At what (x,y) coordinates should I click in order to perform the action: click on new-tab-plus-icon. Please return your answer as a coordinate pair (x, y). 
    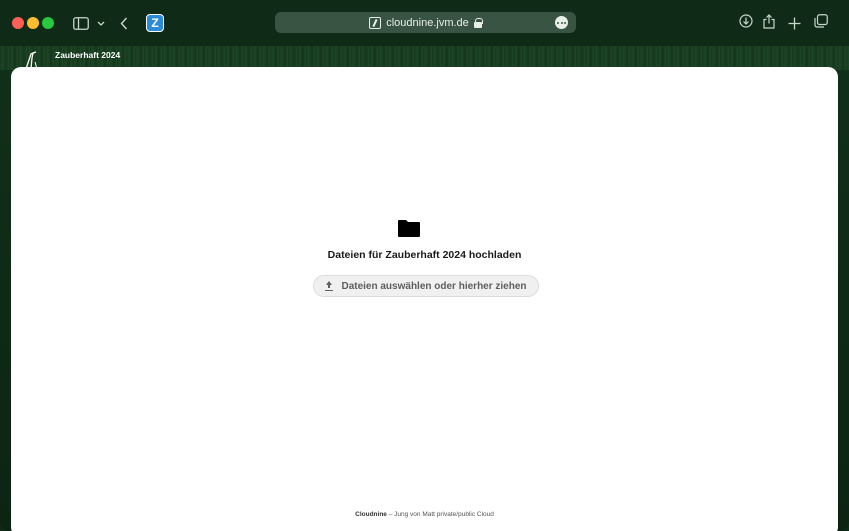
    Looking at the image, I should click on (795, 23).